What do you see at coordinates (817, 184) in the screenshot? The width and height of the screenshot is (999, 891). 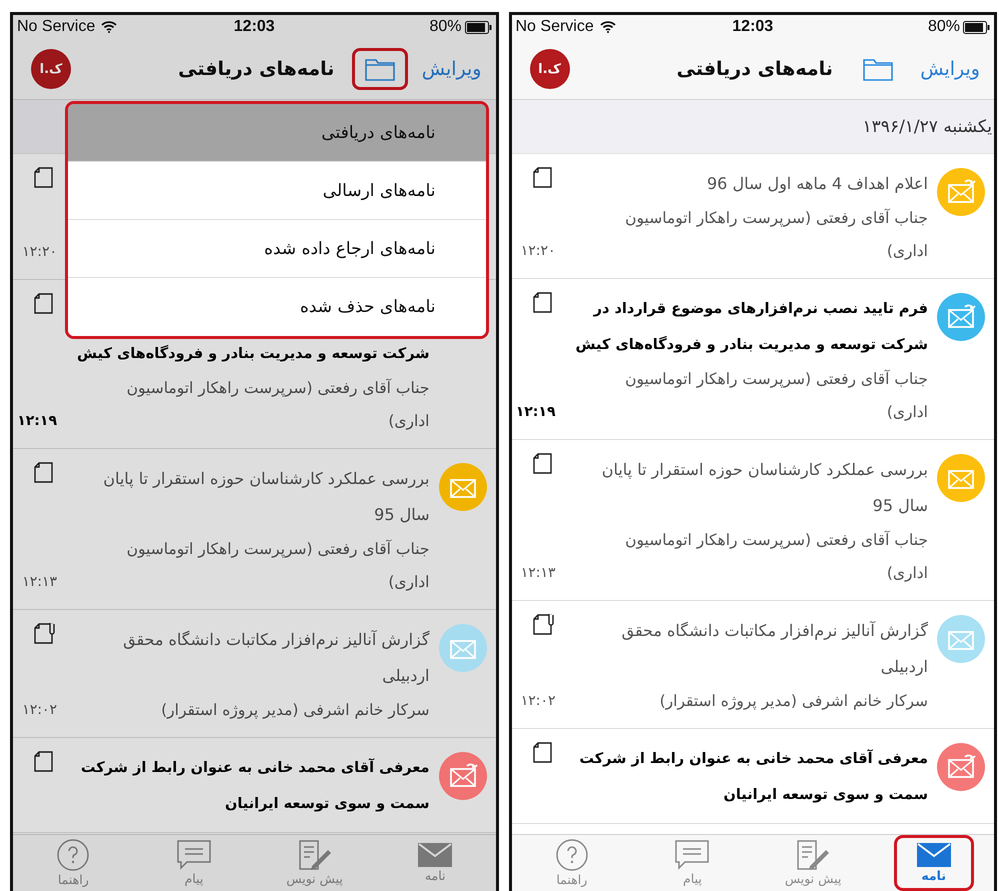 I see `message-subject: اعلام اهداف 4 ماهه اول سال 96` at bounding box center [817, 184].